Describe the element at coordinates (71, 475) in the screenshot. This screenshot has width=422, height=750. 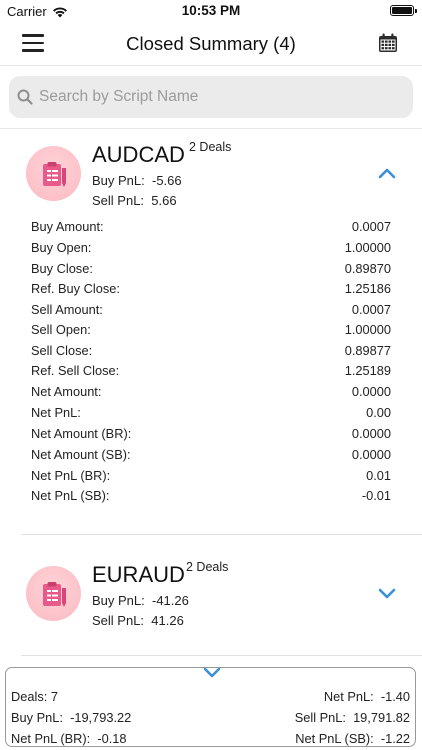
I see `detail-label: Net PnL (BR):` at that location.